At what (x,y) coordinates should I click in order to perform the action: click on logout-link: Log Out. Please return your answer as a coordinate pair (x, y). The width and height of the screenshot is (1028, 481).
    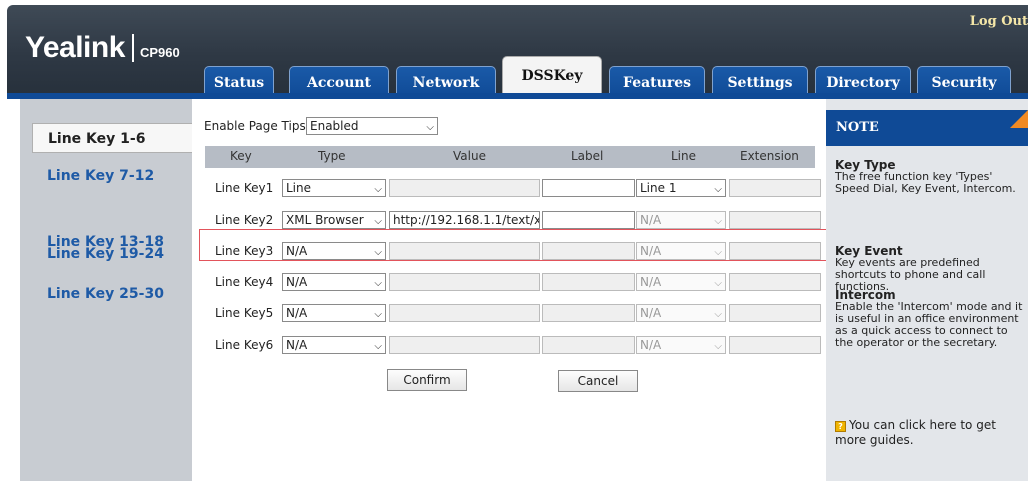
    Looking at the image, I should click on (999, 21).